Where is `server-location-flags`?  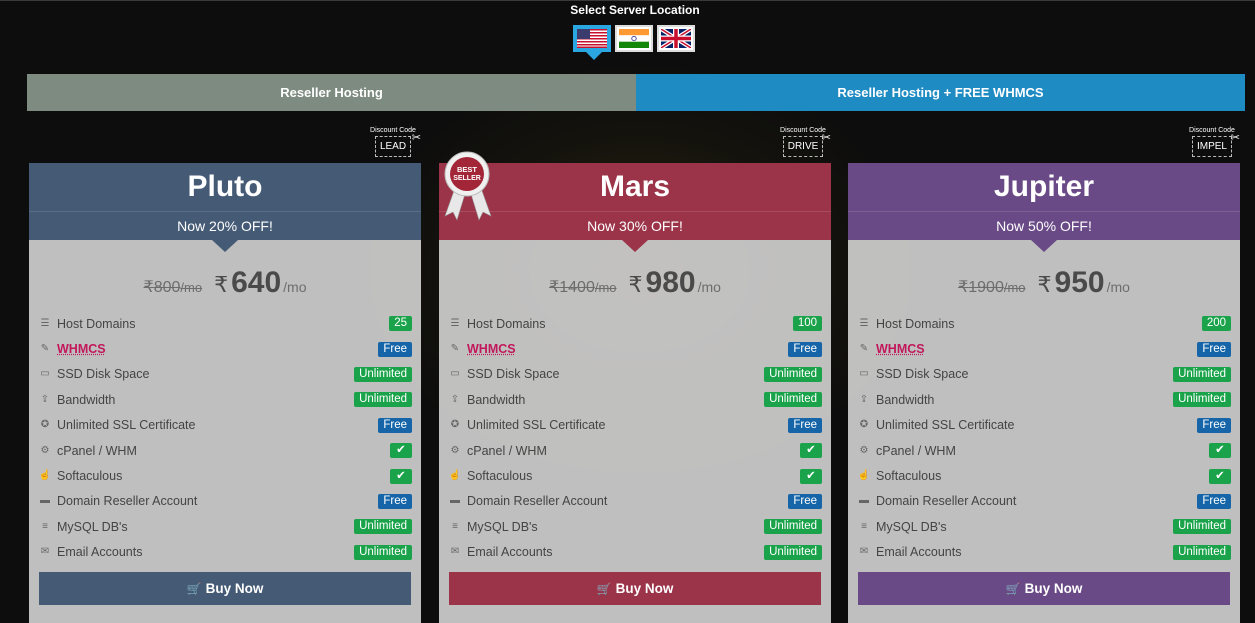 server-location-flags is located at coordinates (634, 38).